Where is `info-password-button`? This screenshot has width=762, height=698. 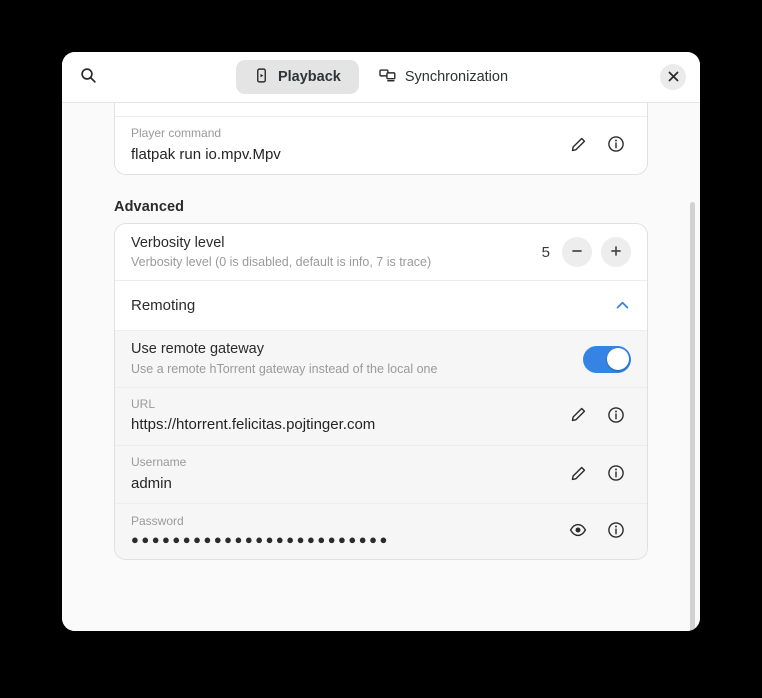
info-password-button is located at coordinates (616, 532).